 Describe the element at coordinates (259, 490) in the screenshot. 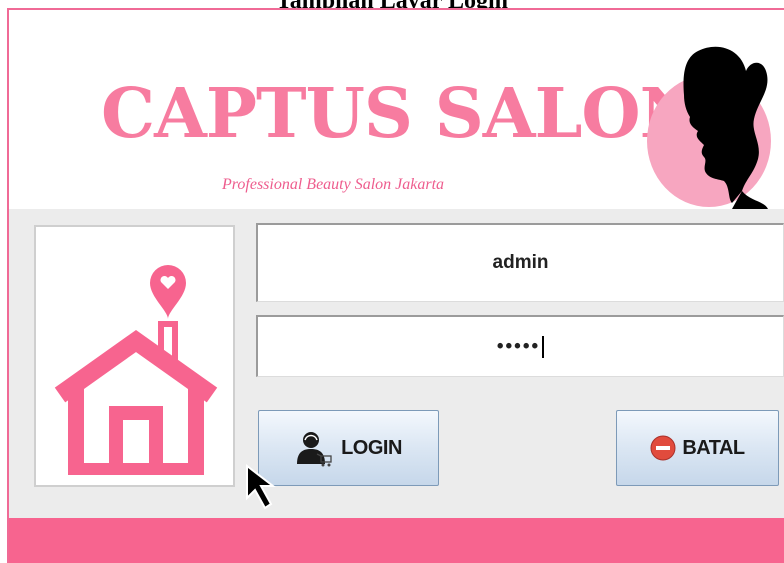

I see `mouse-cursor-icon` at that location.